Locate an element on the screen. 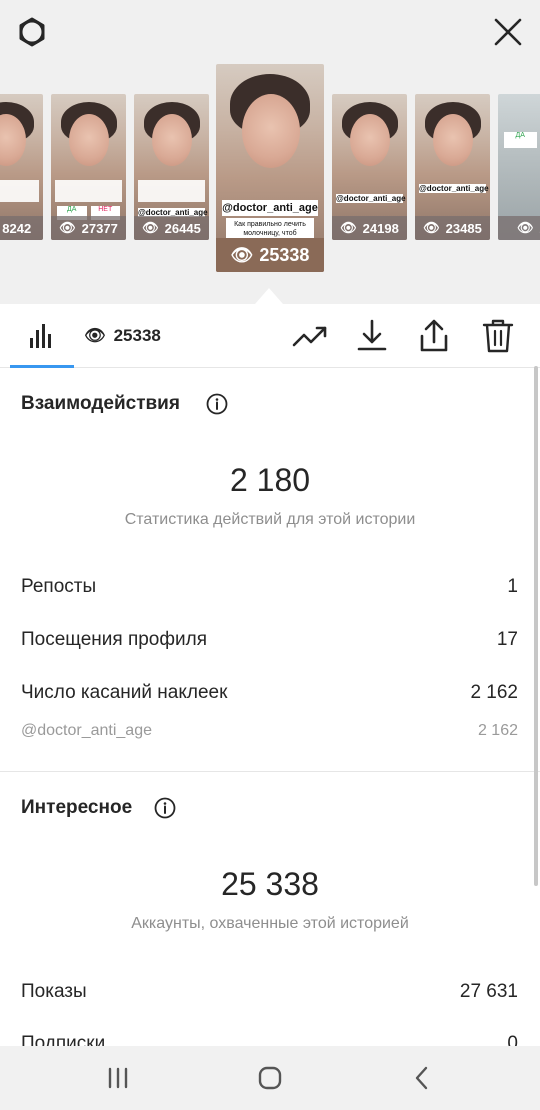 Image resolution: width=540 pixels, height=1110 pixels. story-views: 👁 24198 is located at coordinates (369, 228).